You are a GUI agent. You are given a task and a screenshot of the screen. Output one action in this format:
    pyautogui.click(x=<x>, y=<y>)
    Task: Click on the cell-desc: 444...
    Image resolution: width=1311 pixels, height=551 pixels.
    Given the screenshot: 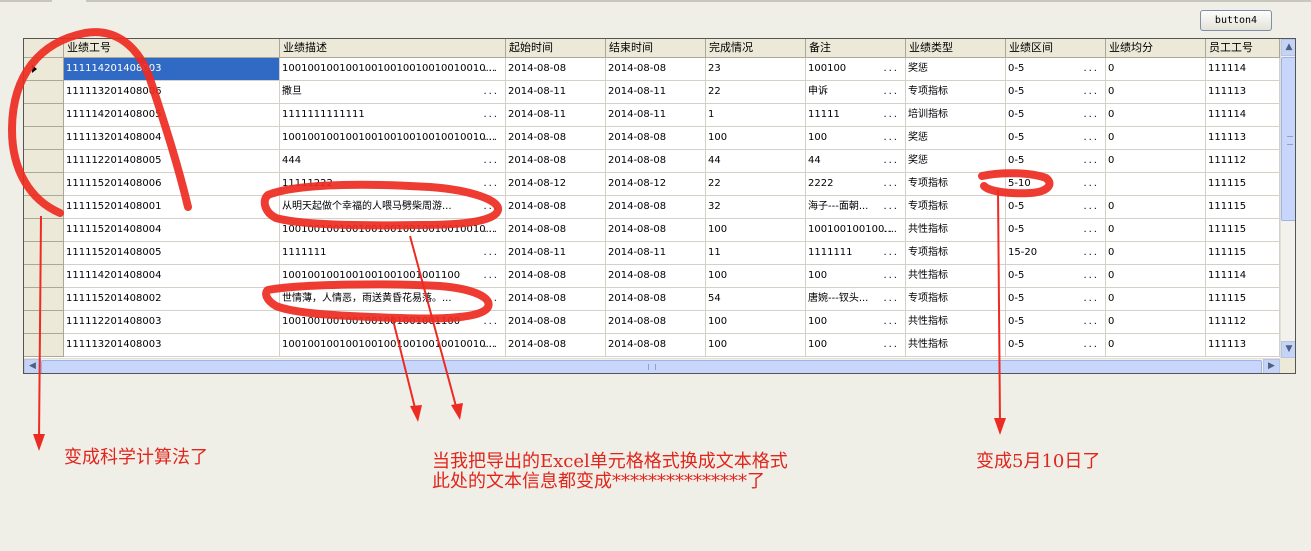 What is the action you would take?
    pyautogui.click(x=393, y=161)
    